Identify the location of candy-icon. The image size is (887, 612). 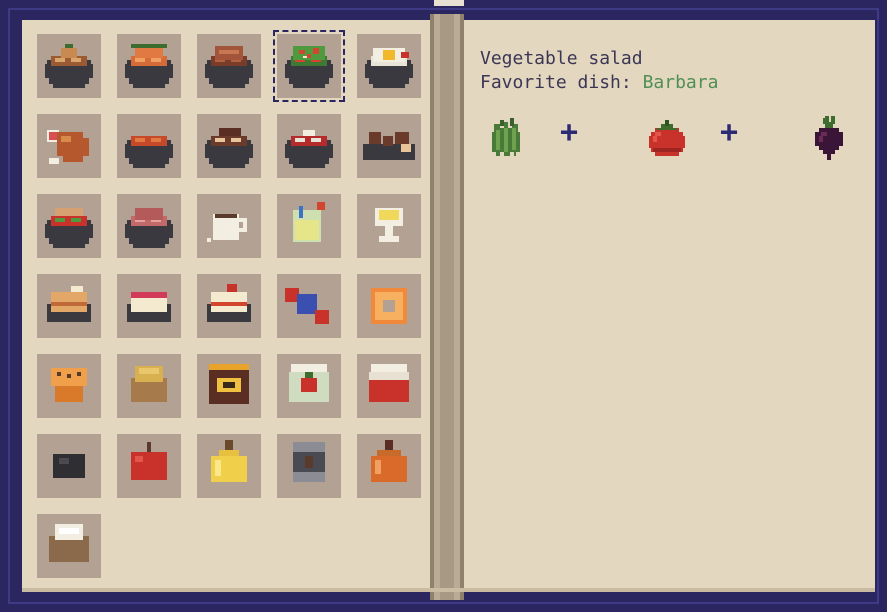
(307, 306).